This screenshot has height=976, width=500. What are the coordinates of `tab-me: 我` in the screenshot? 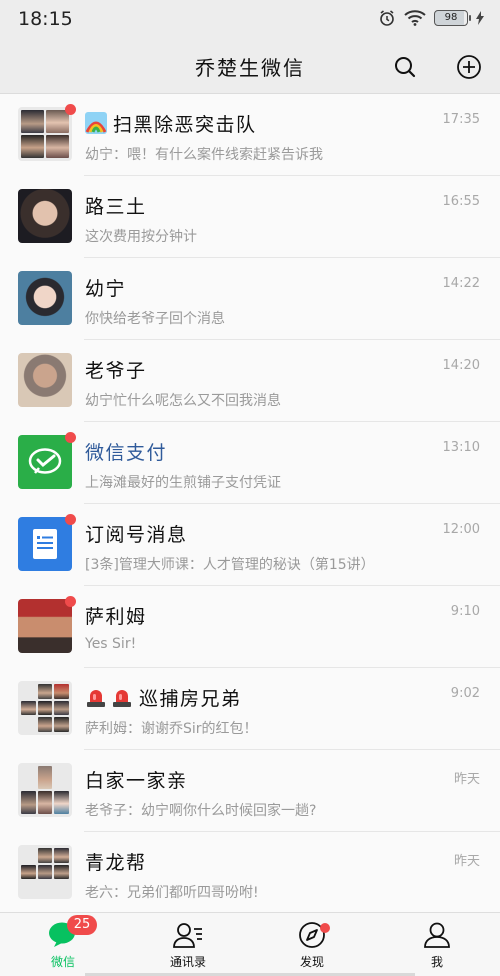 It's located at (437, 944).